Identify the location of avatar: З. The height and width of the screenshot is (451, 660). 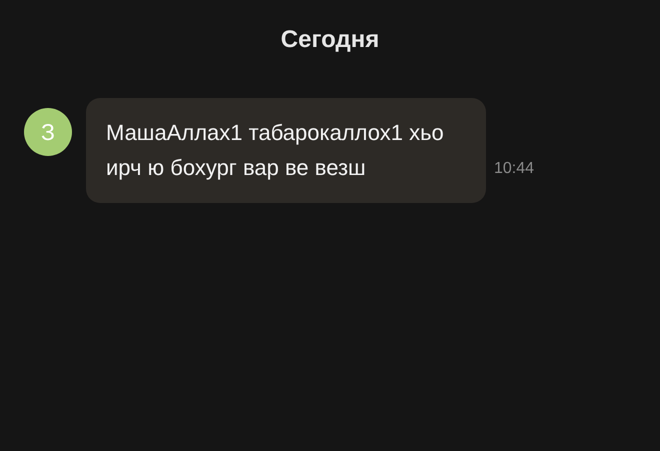
(48, 132).